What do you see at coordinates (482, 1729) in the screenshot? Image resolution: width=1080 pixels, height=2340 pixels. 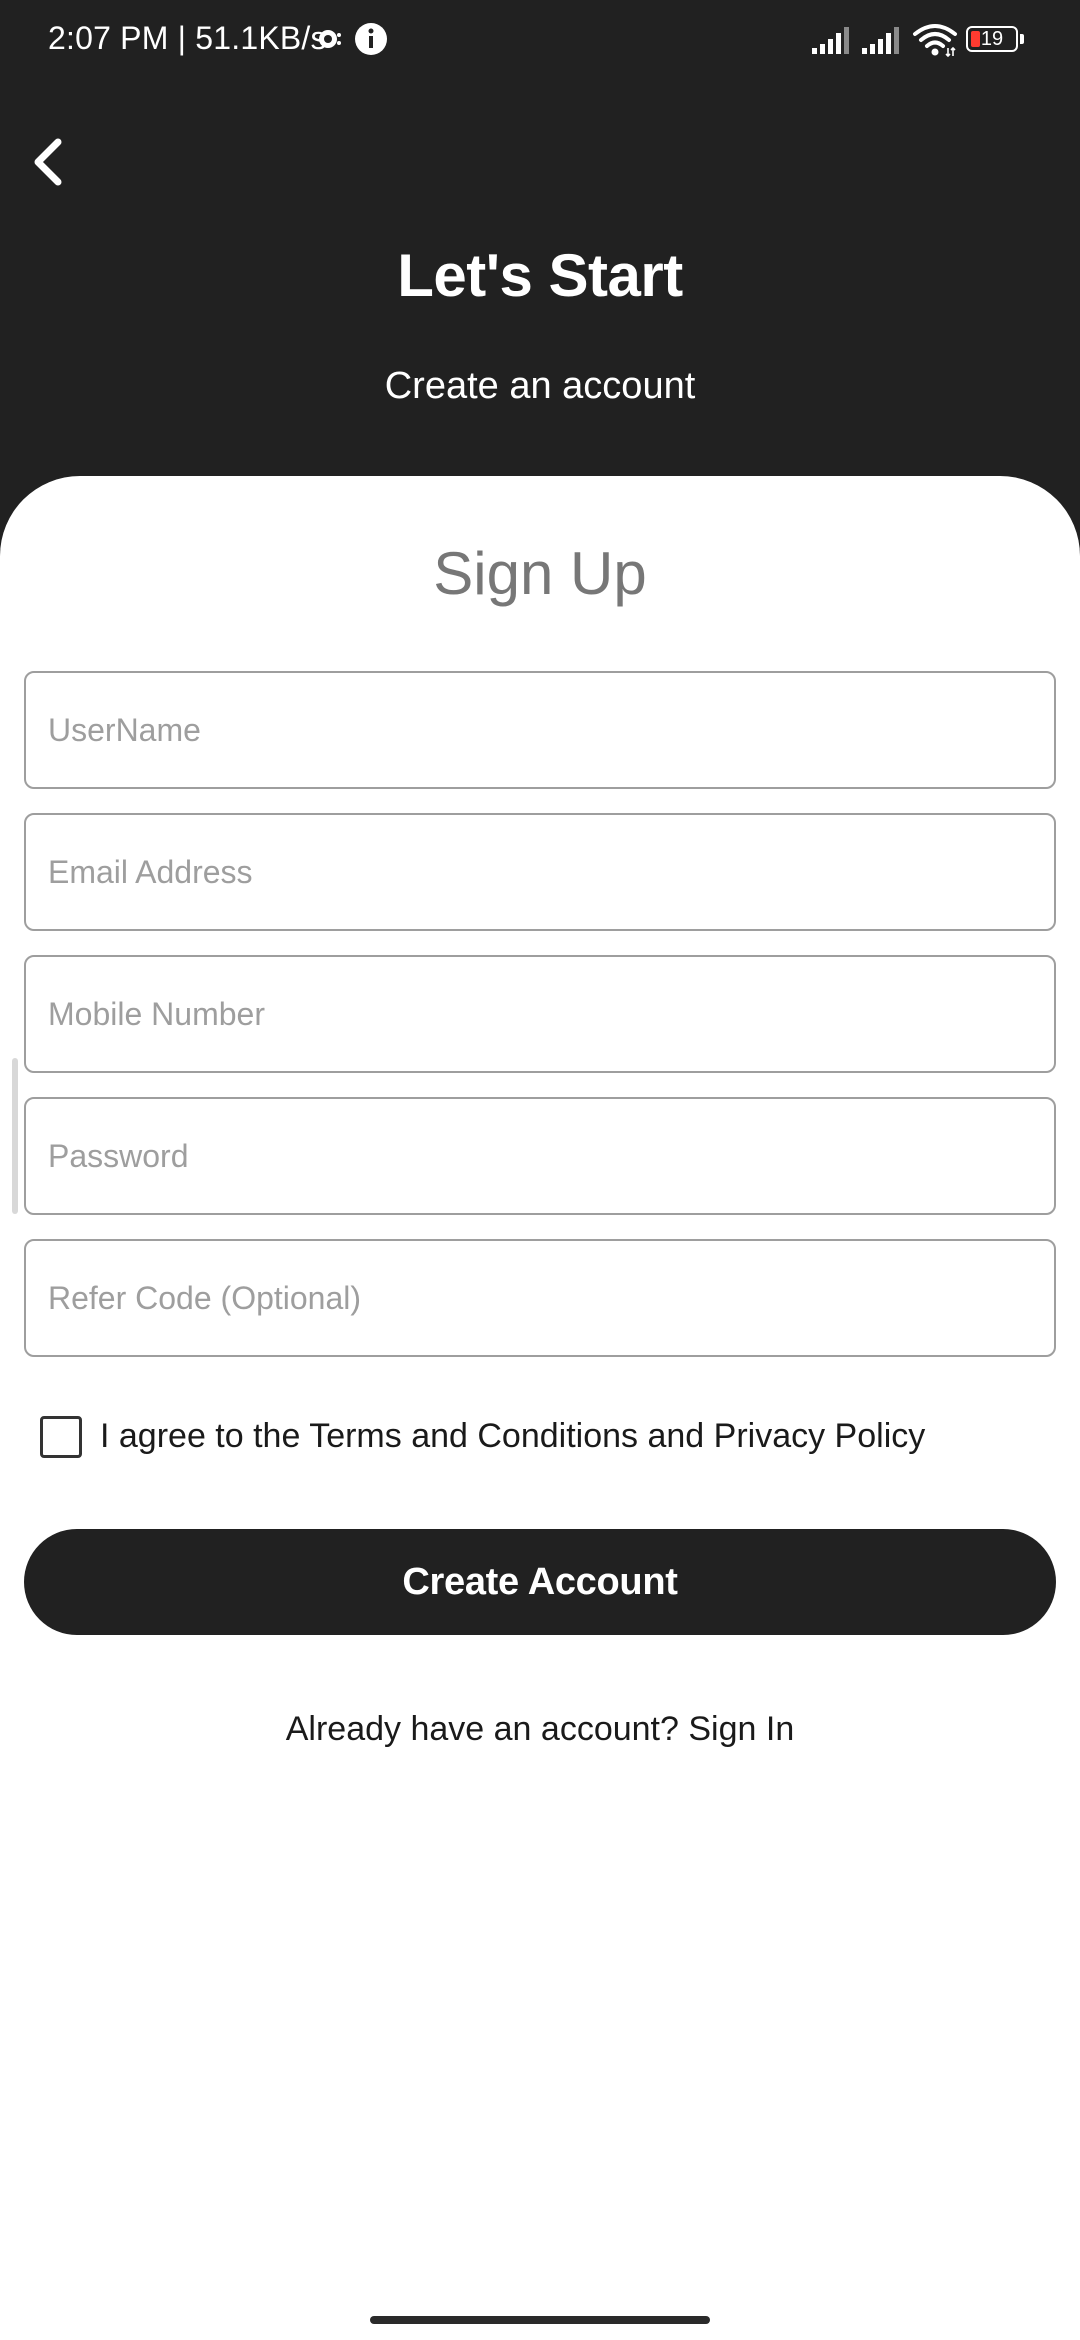 I see `signin-prompt: Already have an account?` at bounding box center [482, 1729].